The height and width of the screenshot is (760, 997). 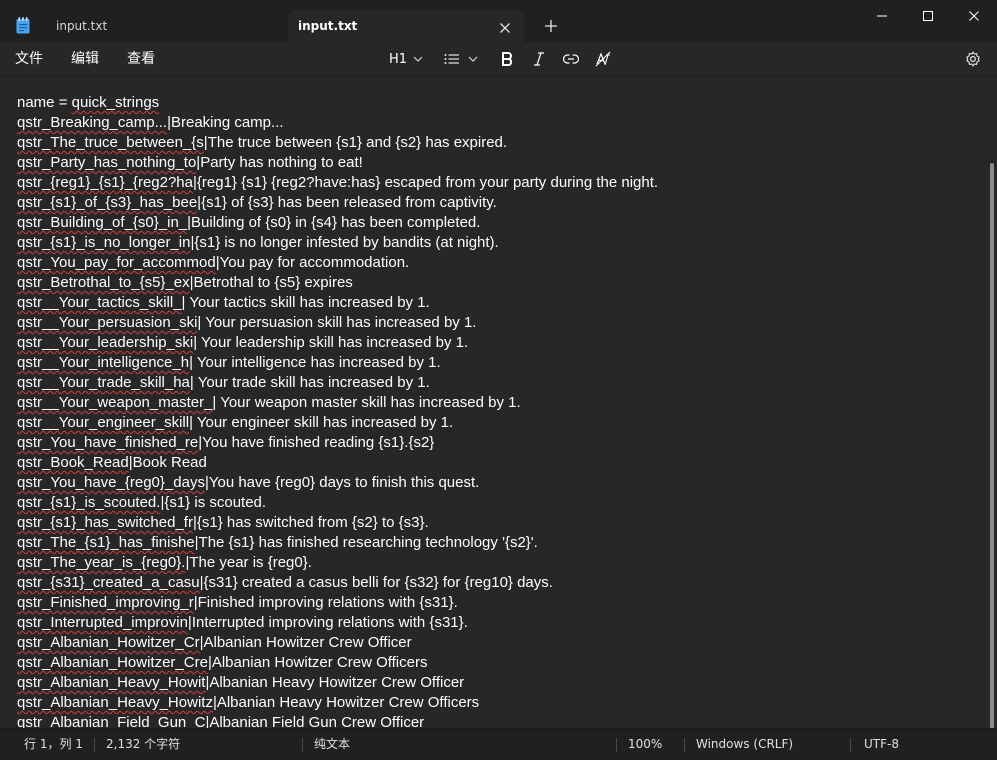 What do you see at coordinates (53, 744) in the screenshot?
I see `cursor-position: 行 1，列 1` at bounding box center [53, 744].